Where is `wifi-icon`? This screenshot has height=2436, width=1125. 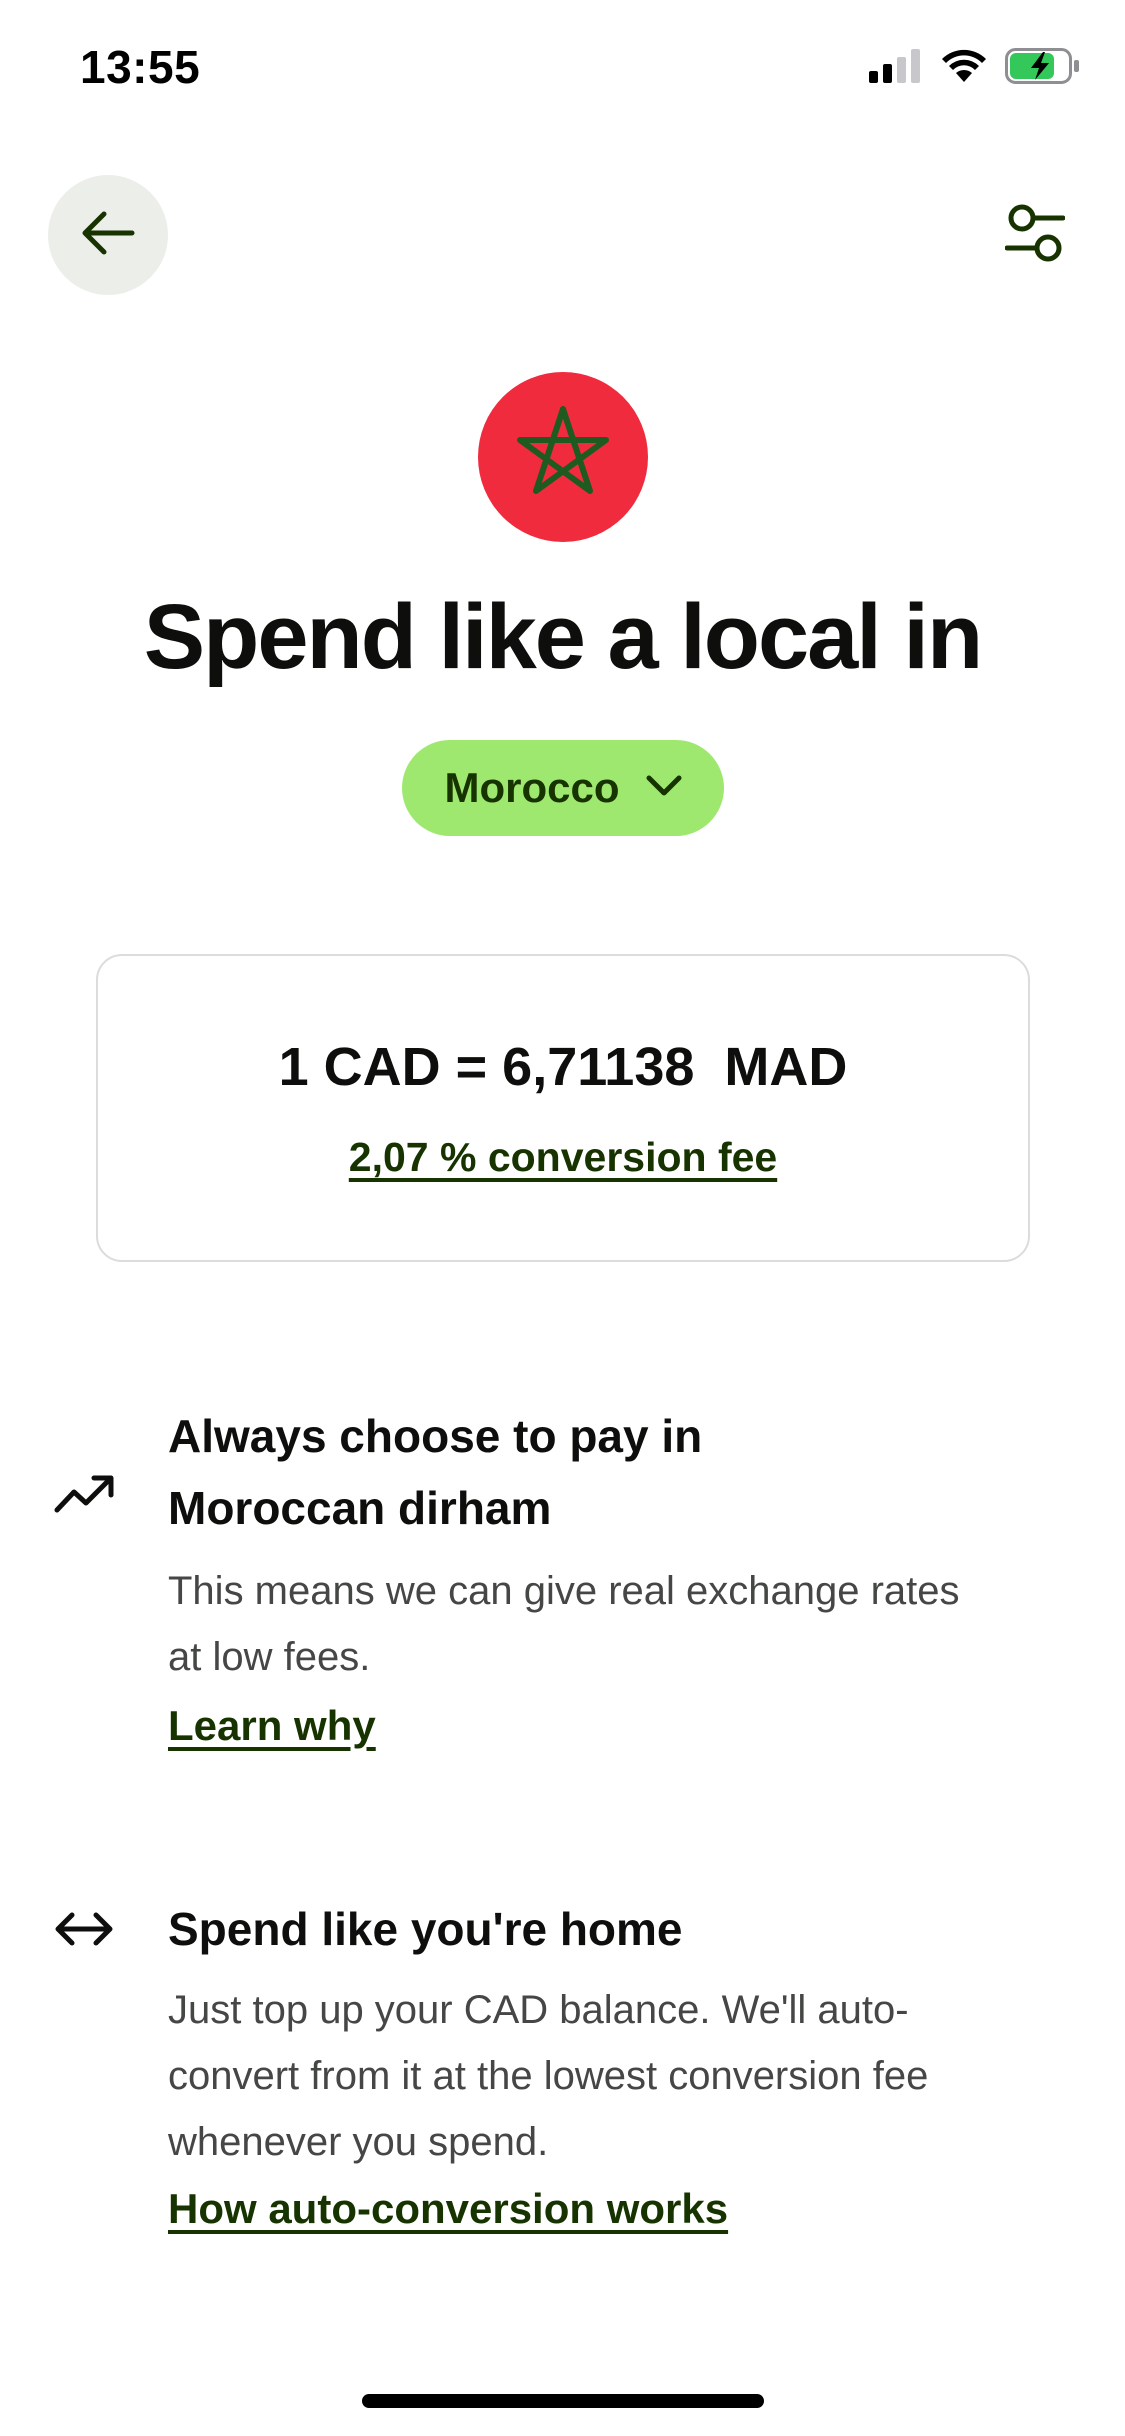
wifi-icon is located at coordinates (964, 68).